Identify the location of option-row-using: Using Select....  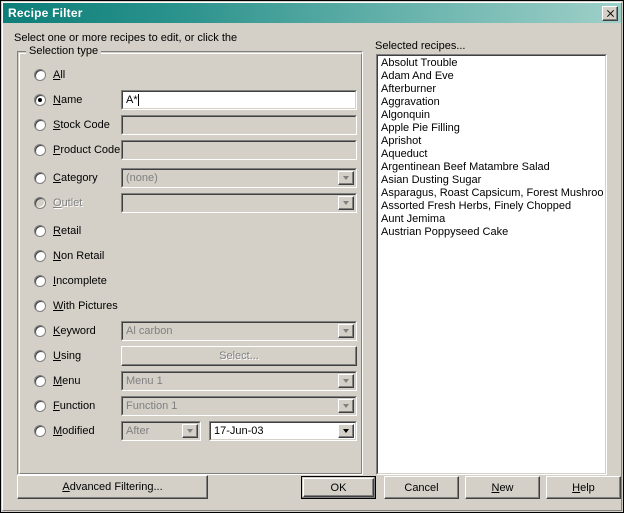
(190, 356).